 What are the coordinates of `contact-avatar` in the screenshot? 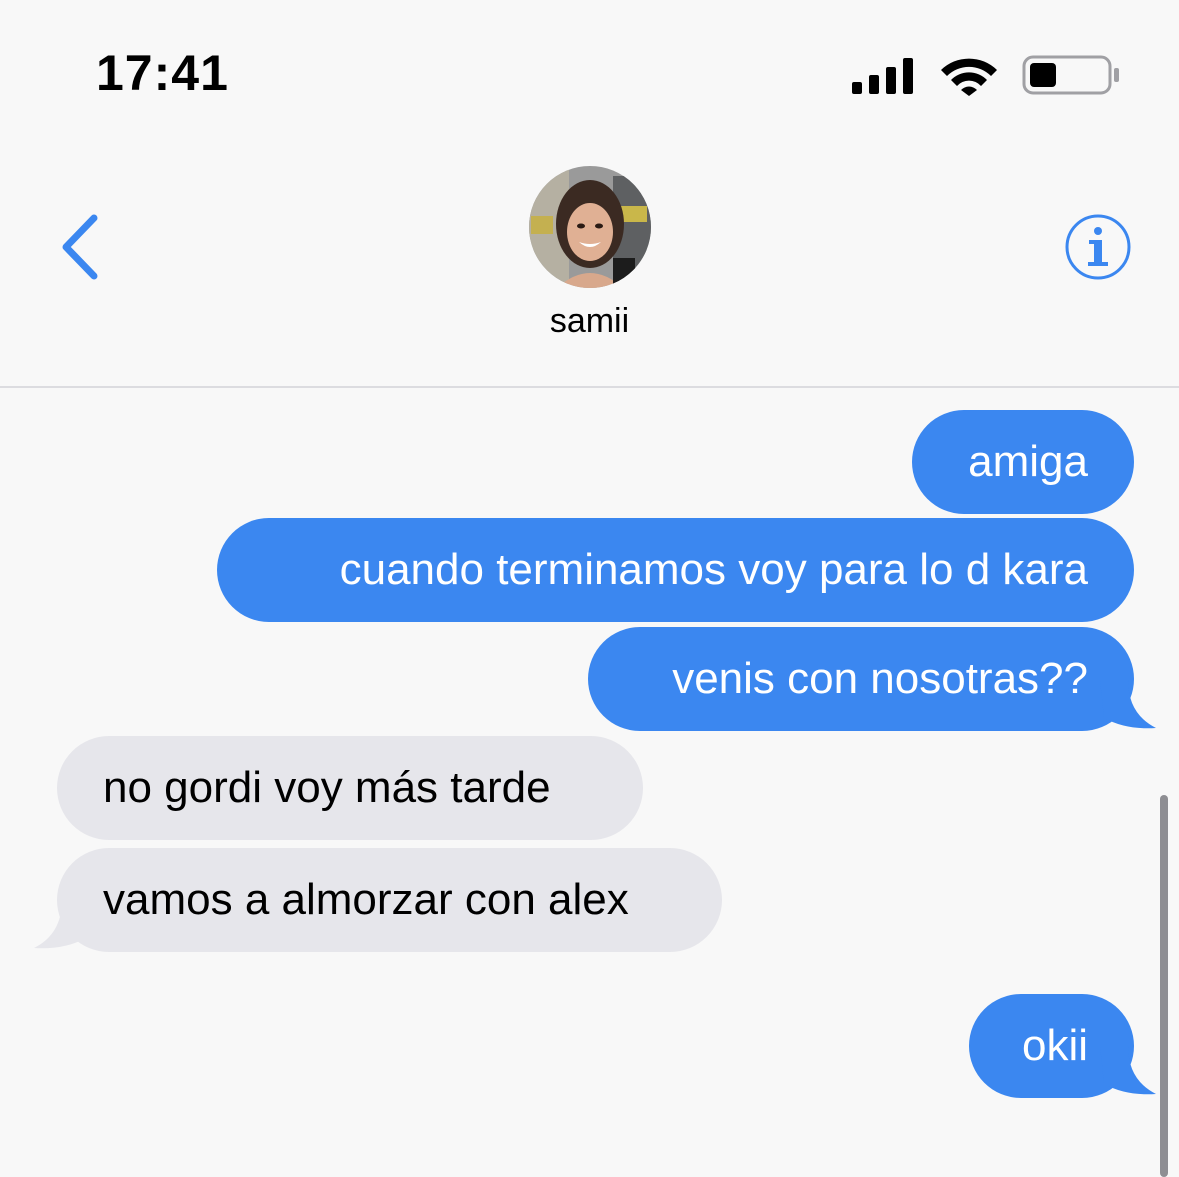 It's located at (590, 227).